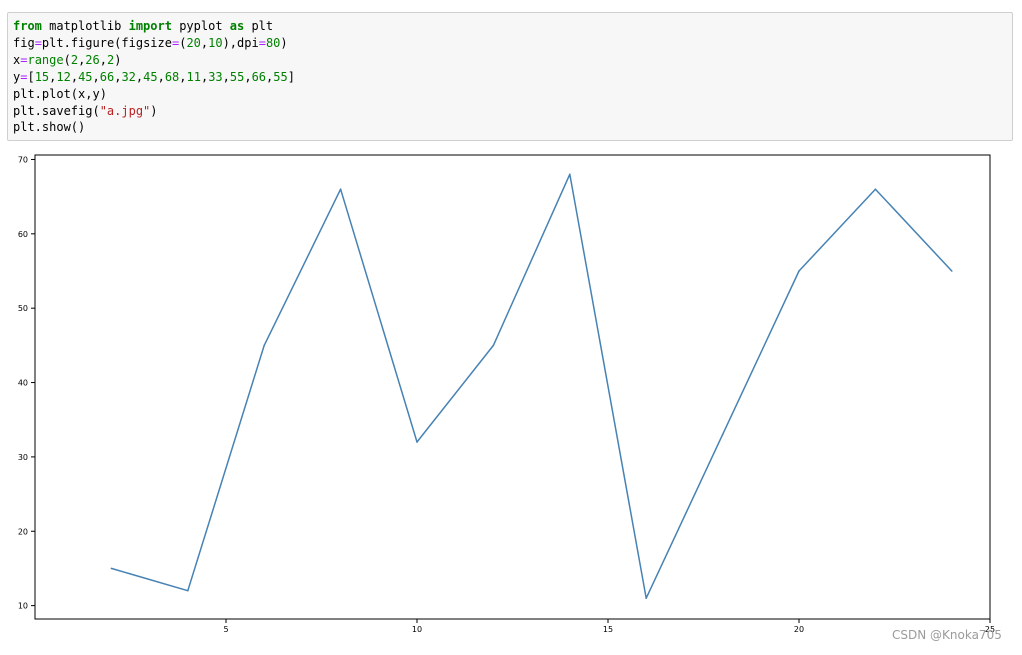 This screenshot has height=655, width=1022. I want to click on code-token: 15, so click(42, 76).